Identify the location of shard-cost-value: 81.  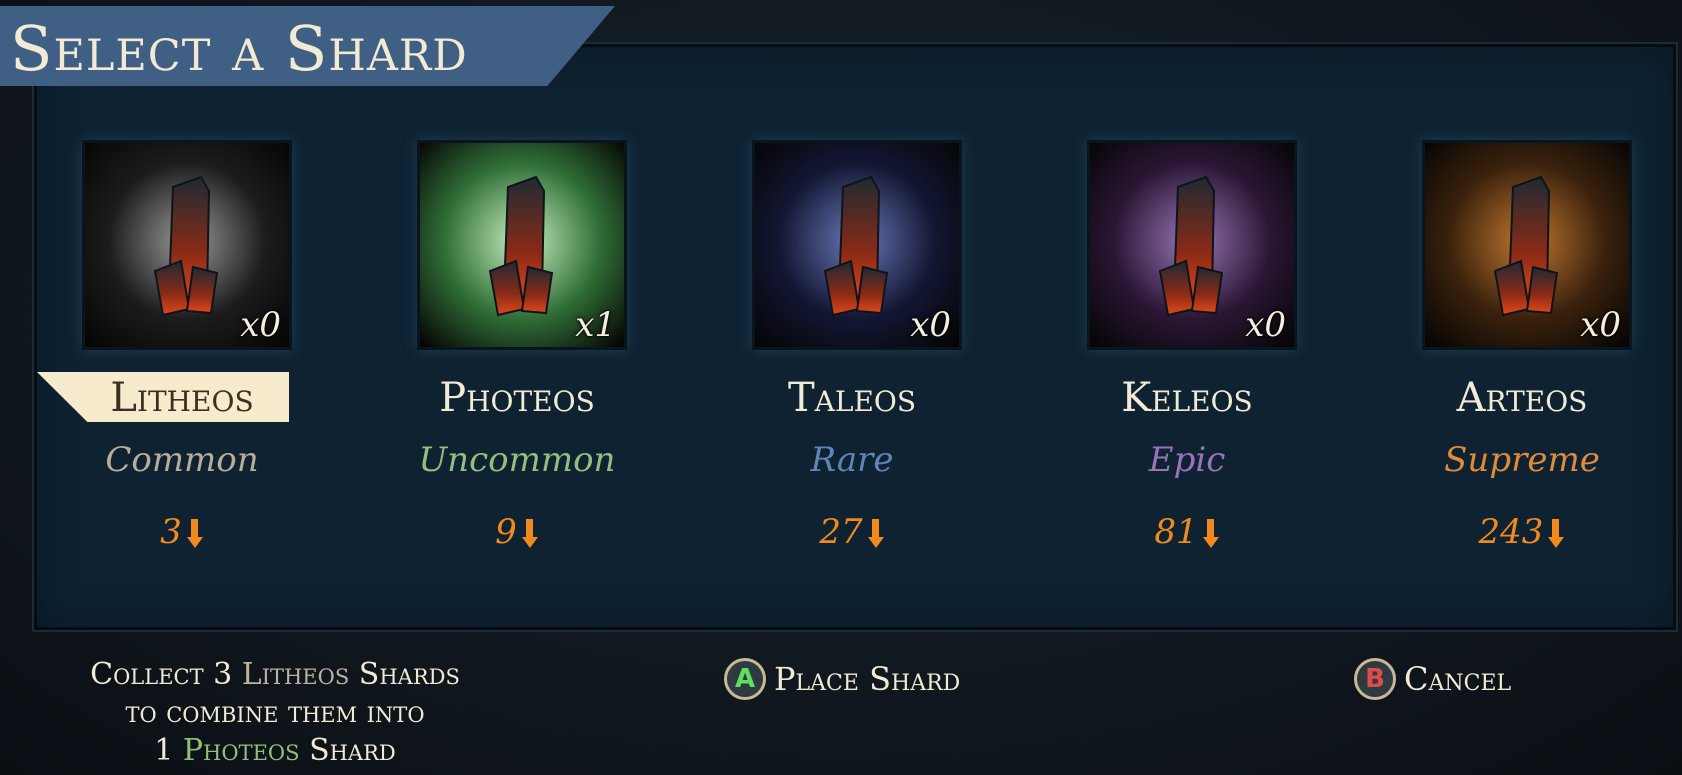
(1176, 532).